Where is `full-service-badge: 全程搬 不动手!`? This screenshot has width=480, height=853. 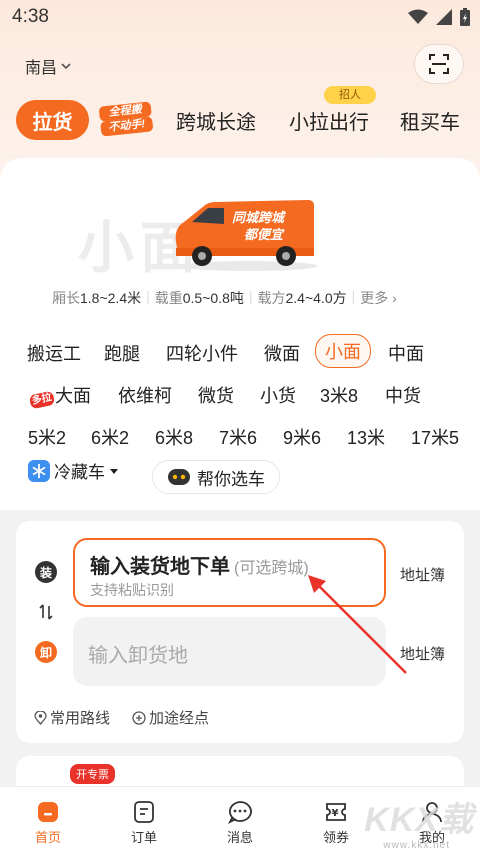
full-service-badge: 全程搬 不动手! is located at coordinates (126, 119).